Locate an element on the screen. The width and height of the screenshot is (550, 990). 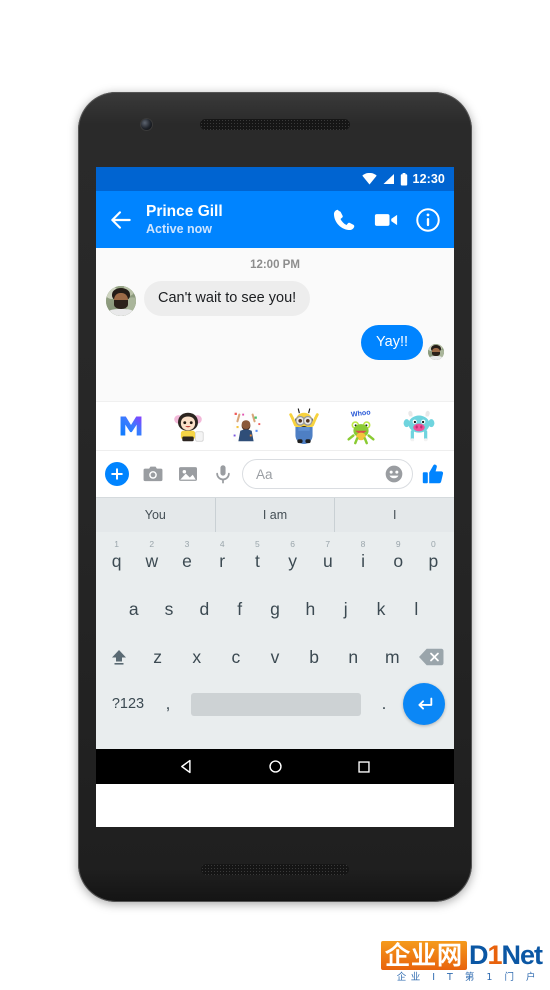
nav-home-icon is located at coordinates (275, 766).